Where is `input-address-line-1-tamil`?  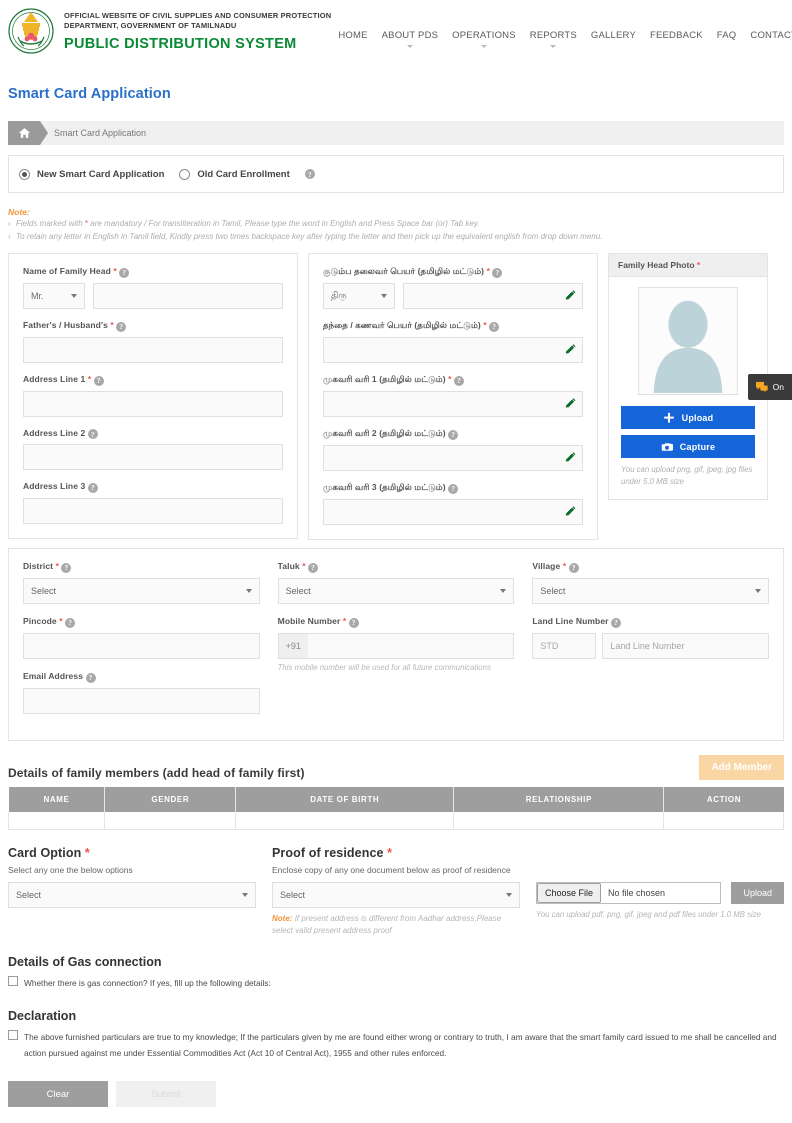
input-address-line-1-tamil is located at coordinates (453, 404).